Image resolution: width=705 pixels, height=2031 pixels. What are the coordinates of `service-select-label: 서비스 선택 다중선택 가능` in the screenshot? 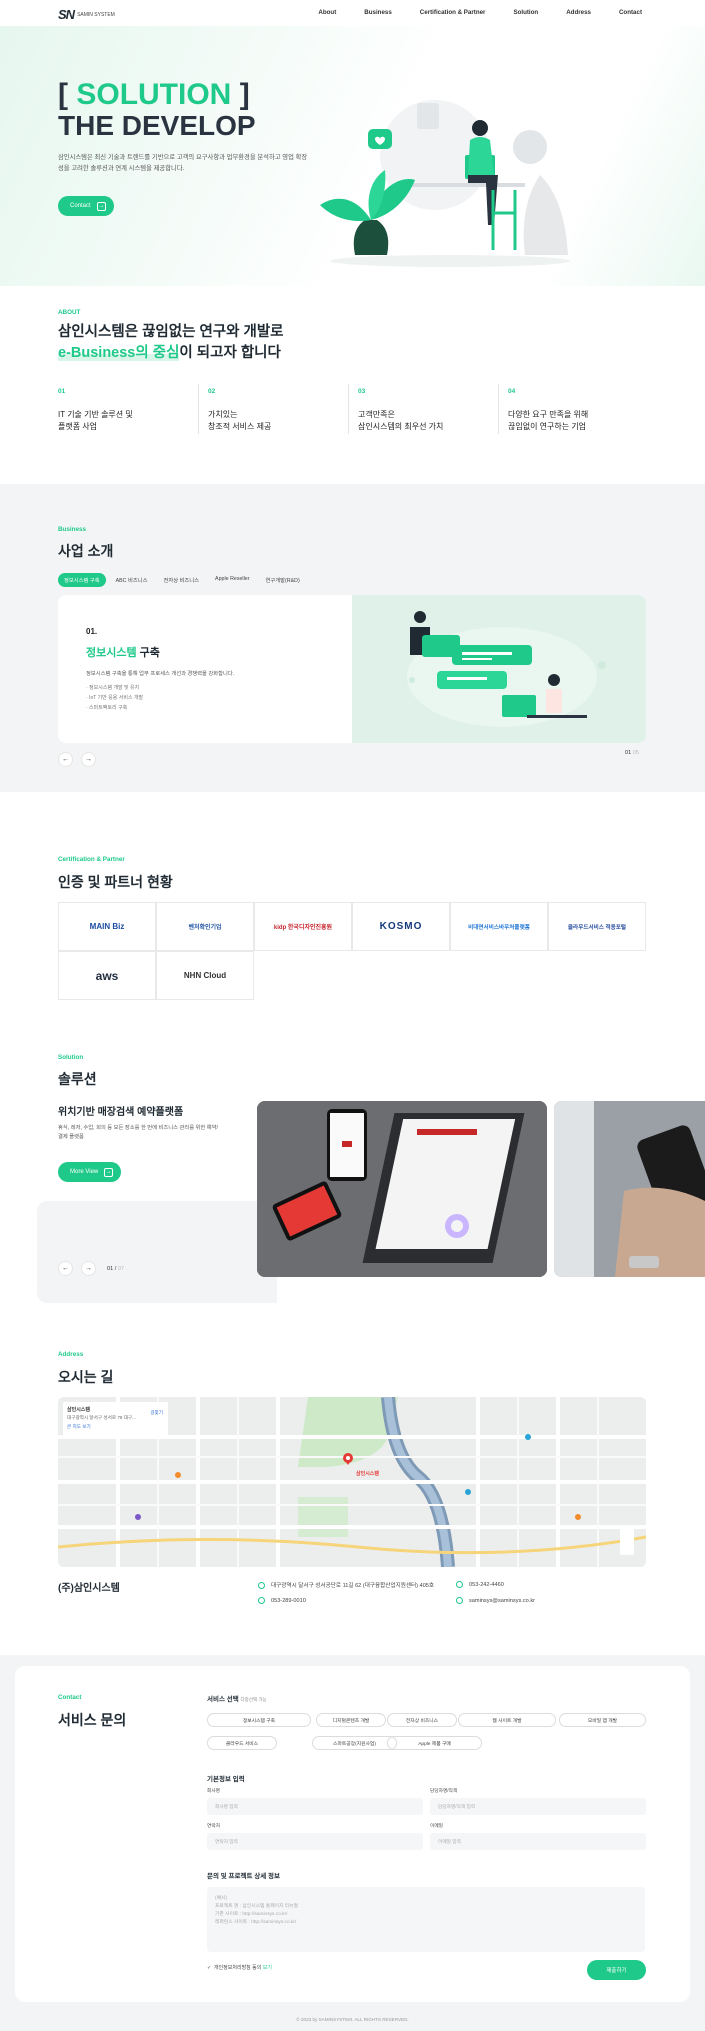 It's located at (237, 1698).